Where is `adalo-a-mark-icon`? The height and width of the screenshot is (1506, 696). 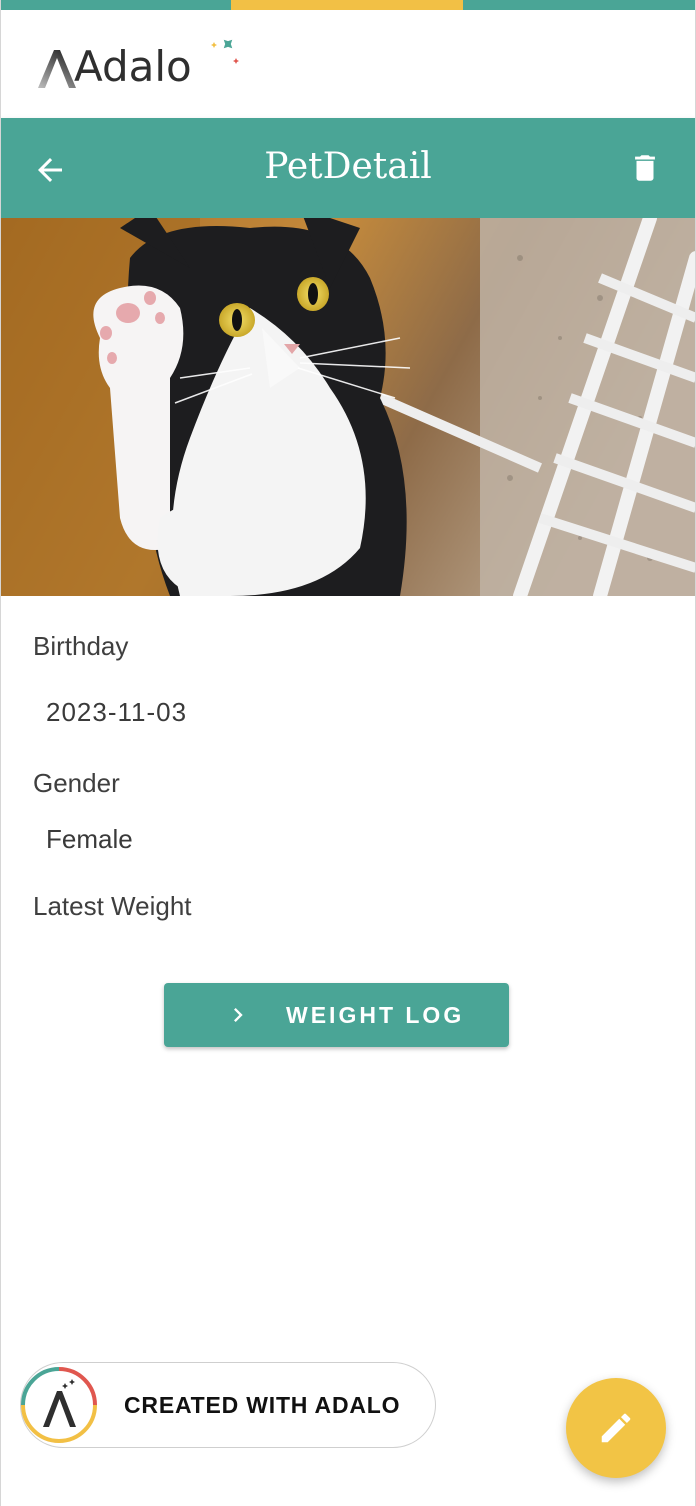
adalo-a-mark-icon is located at coordinates (57, 69).